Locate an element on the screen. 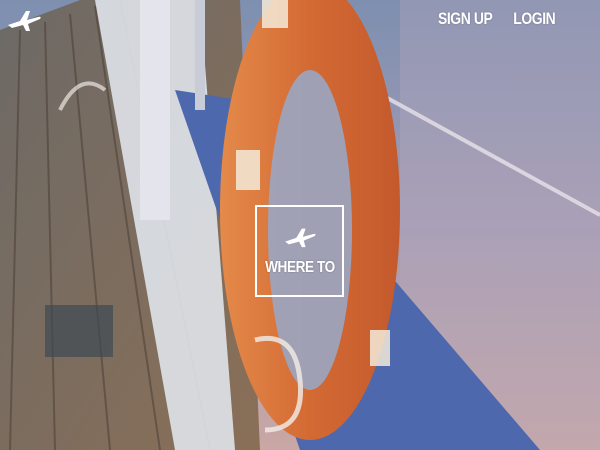 This screenshot has width=600, height=450. signup-link: SIGN UP is located at coordinates (465, 19).